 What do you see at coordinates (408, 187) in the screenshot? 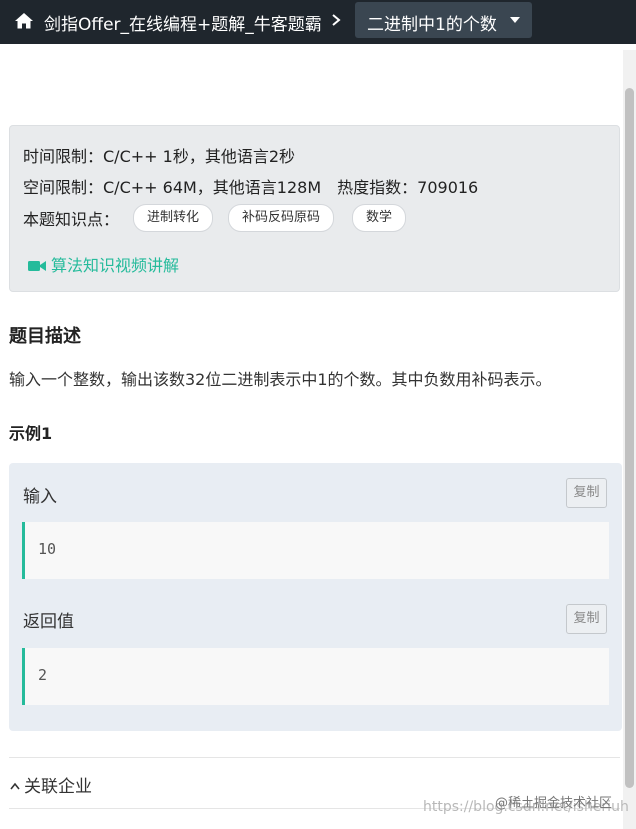
I see `heat-index: 热度指数：709016` at bounding box center [408, 187].